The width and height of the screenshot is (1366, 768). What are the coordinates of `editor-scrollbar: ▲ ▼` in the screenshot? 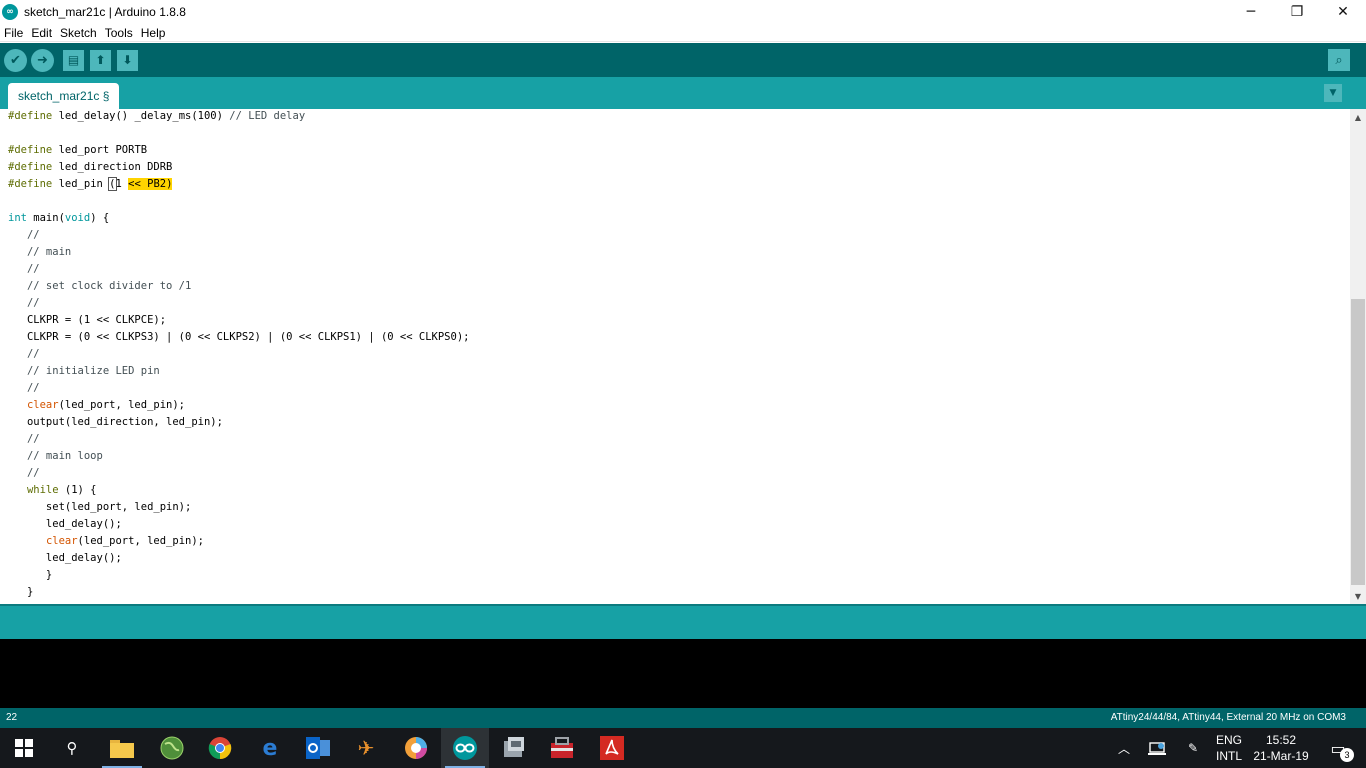 It's located at (1358, 356).